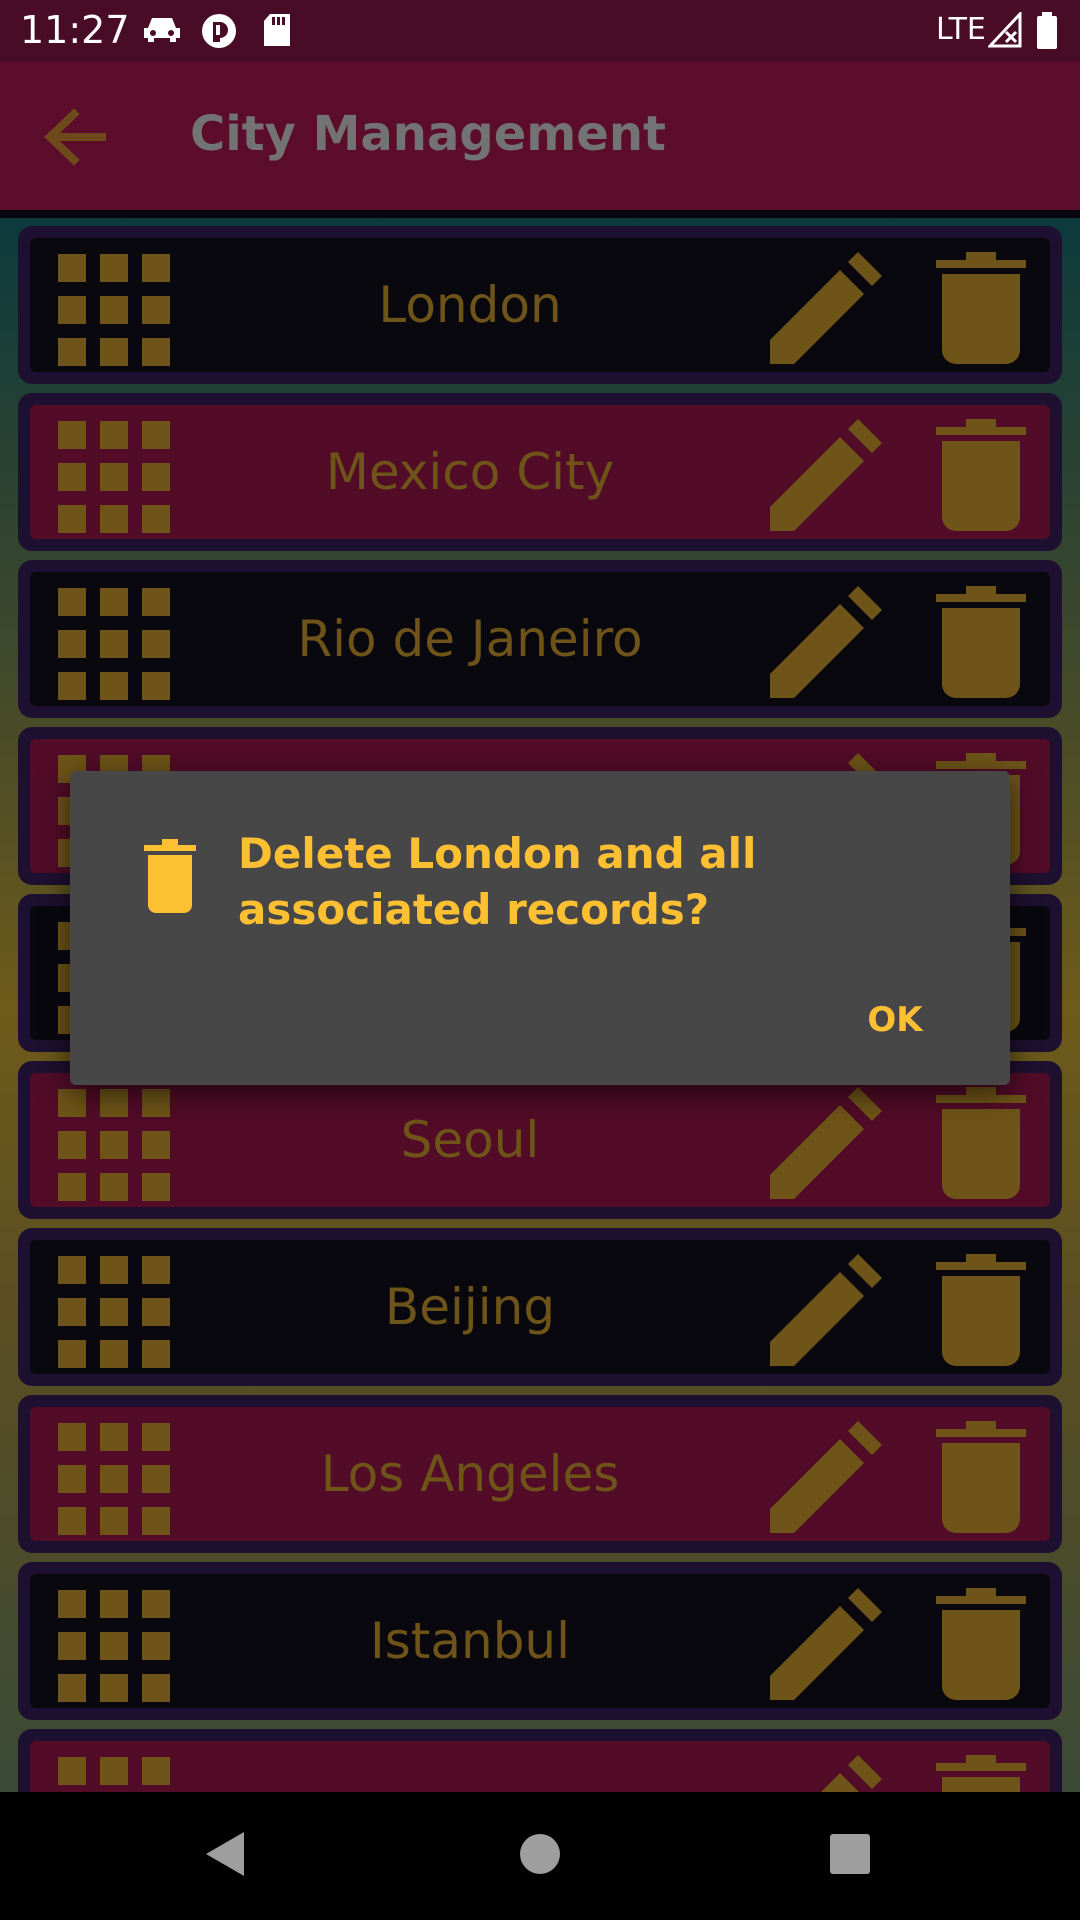 The width and height of the screenshot is (1080, 1920). I want to click on navigation-bar, so click(540, 1856).